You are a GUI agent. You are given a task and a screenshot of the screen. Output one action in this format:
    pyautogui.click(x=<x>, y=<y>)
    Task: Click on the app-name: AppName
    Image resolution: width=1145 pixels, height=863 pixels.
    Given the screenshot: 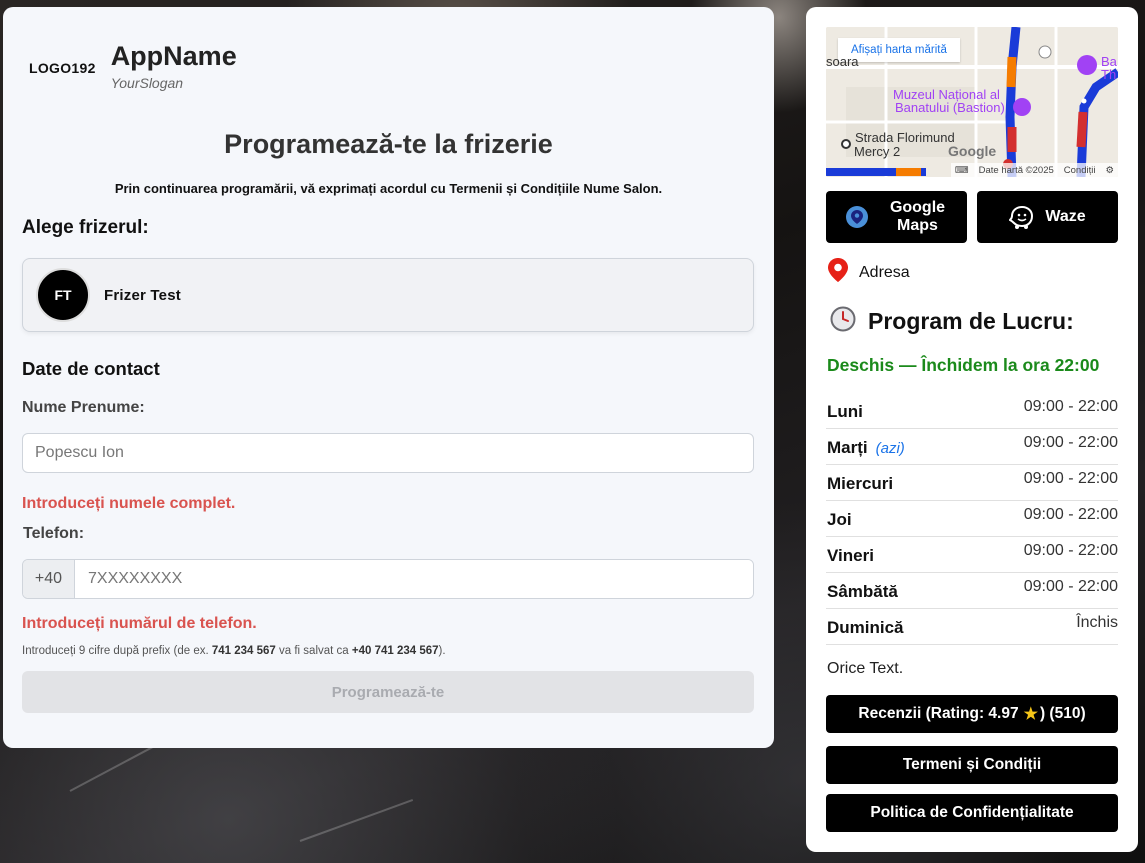 What is the action you would take?
    pyautogui.click(x=173, y=56)
    